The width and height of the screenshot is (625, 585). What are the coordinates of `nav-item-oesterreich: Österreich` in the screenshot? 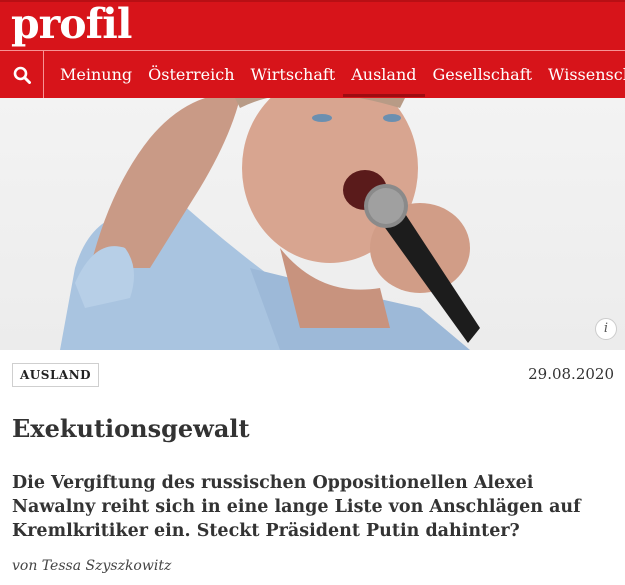 It's located at (191, 74).